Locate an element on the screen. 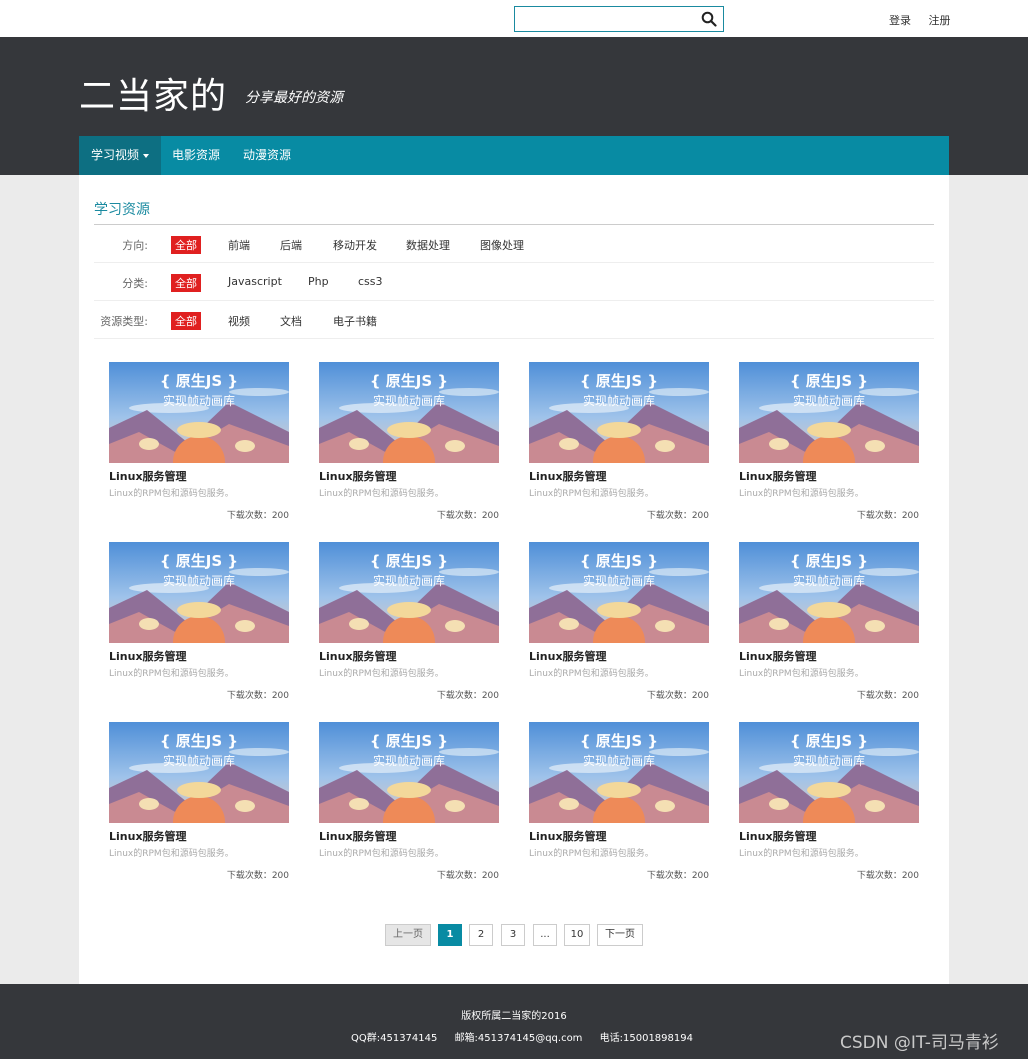  page-button: 2 is located at coordinates (481, 935).